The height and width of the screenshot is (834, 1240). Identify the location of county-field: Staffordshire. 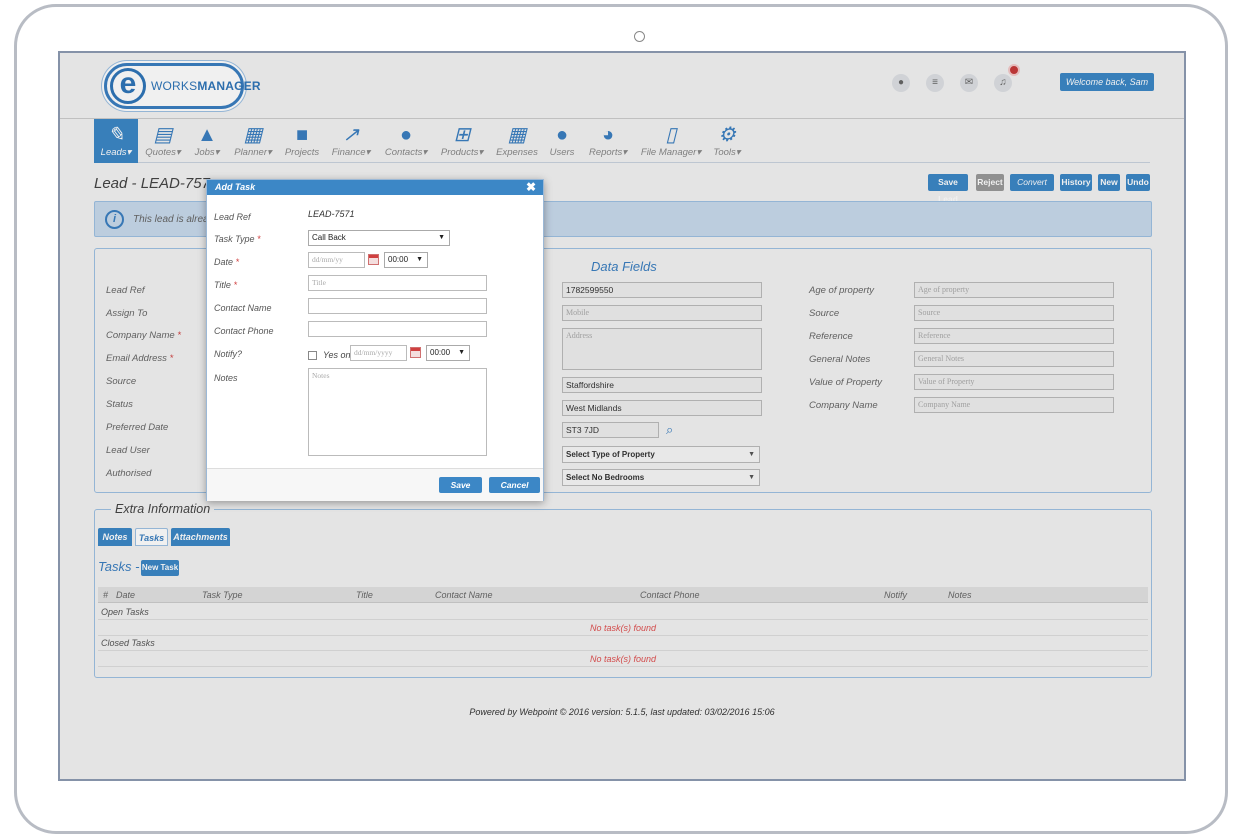
(662, 385).